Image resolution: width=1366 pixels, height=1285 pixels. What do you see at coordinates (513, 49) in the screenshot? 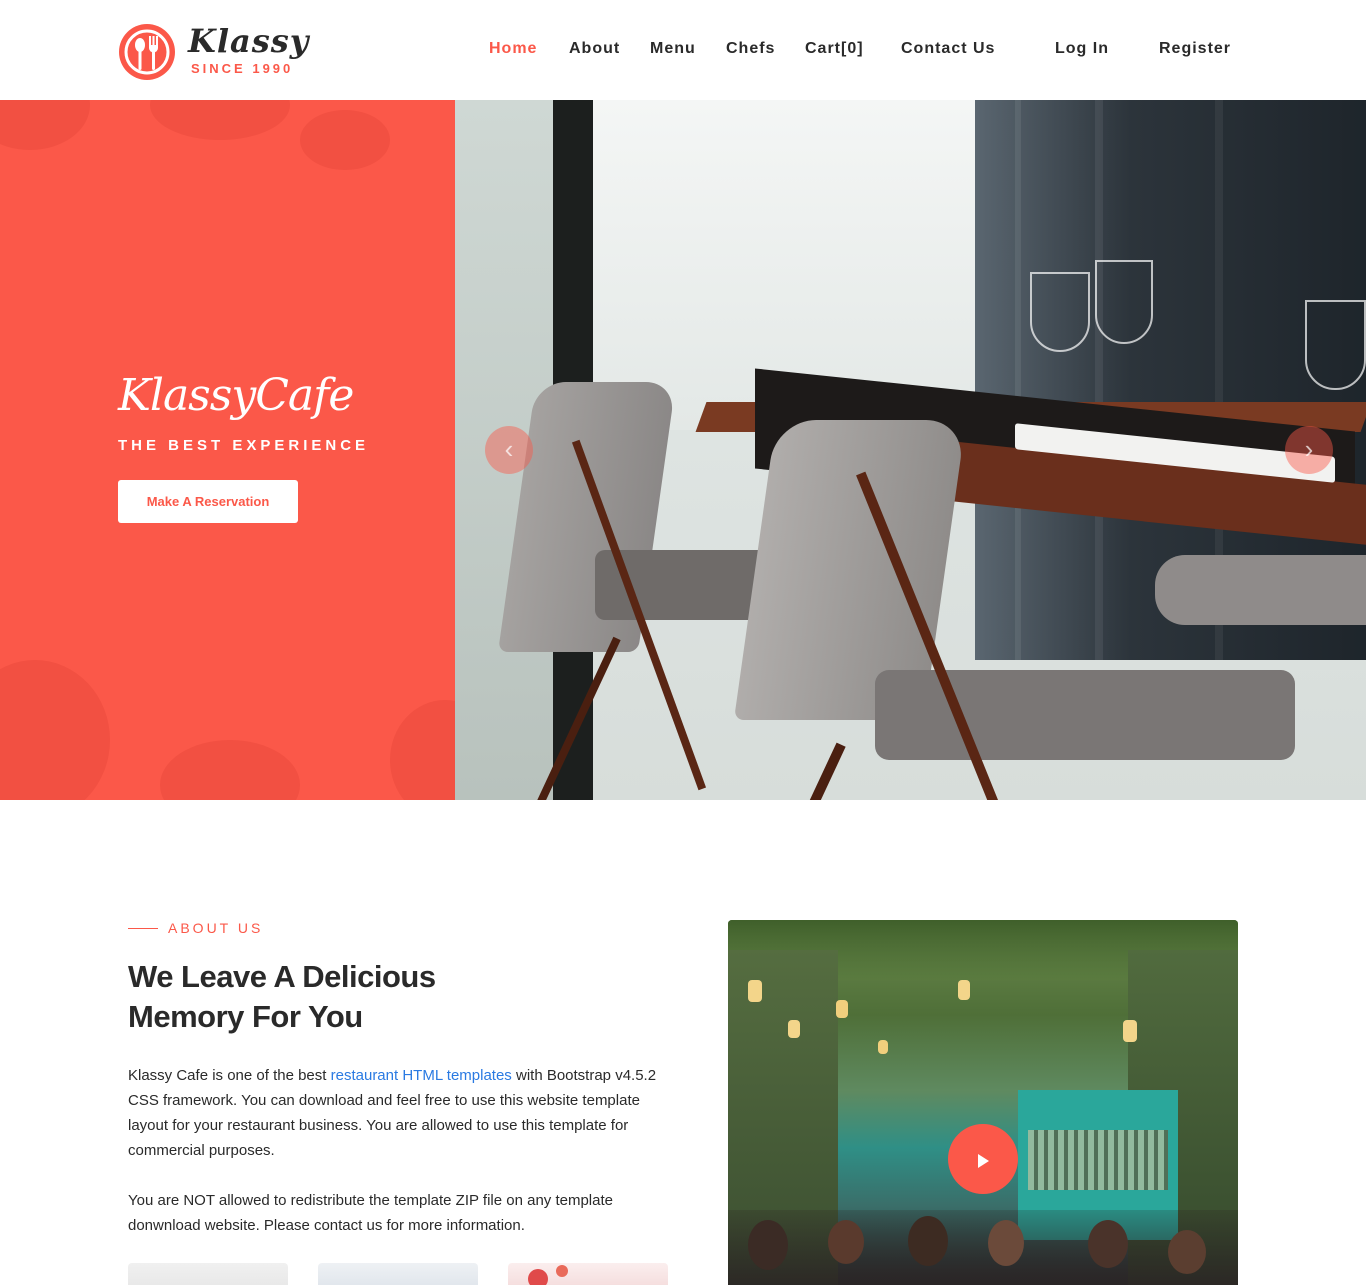
I see `nav-home: Home` at bounding box center [513, 49].